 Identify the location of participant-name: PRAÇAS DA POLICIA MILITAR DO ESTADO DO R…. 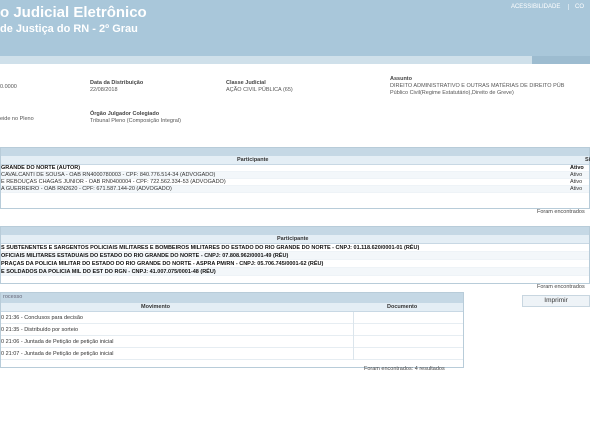
(162, 264).